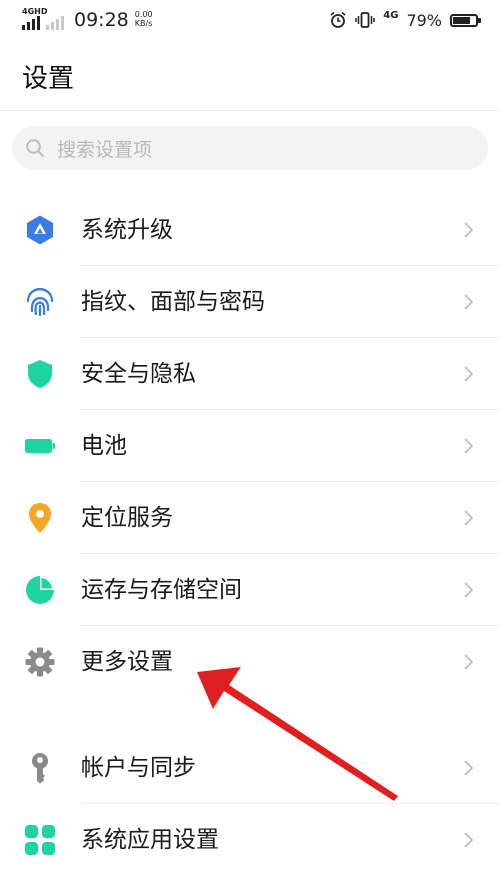 The height and width of the screenshot is (876, 500). Describe the element at coordinates (40, 768) in the screenshot. I see `key-icon` at that location.